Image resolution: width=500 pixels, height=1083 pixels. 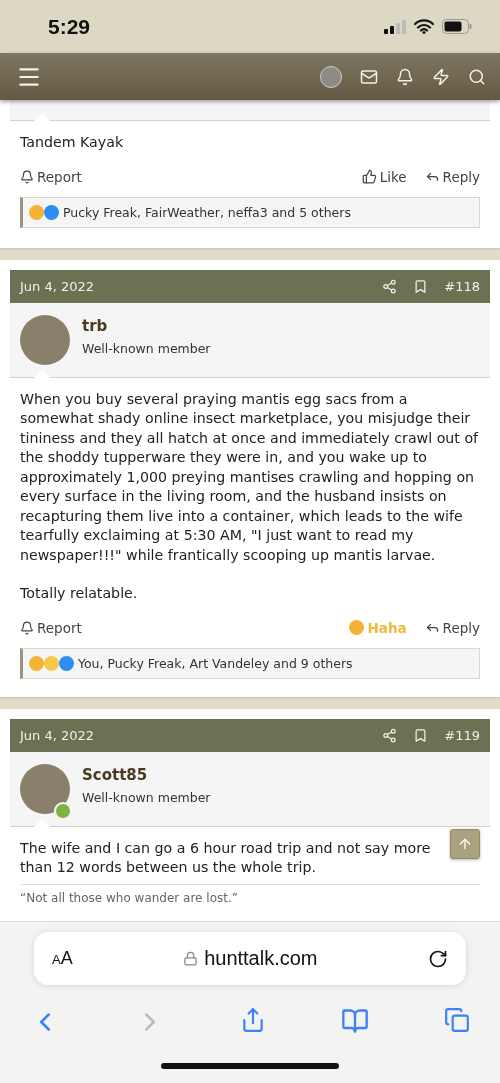 What do you see at coordinates (215, 663) in the screenshot?
I see `reactions-text: You, Pucky Freak, Art Vandeley and 9 others` at bounding box center [215, 663].